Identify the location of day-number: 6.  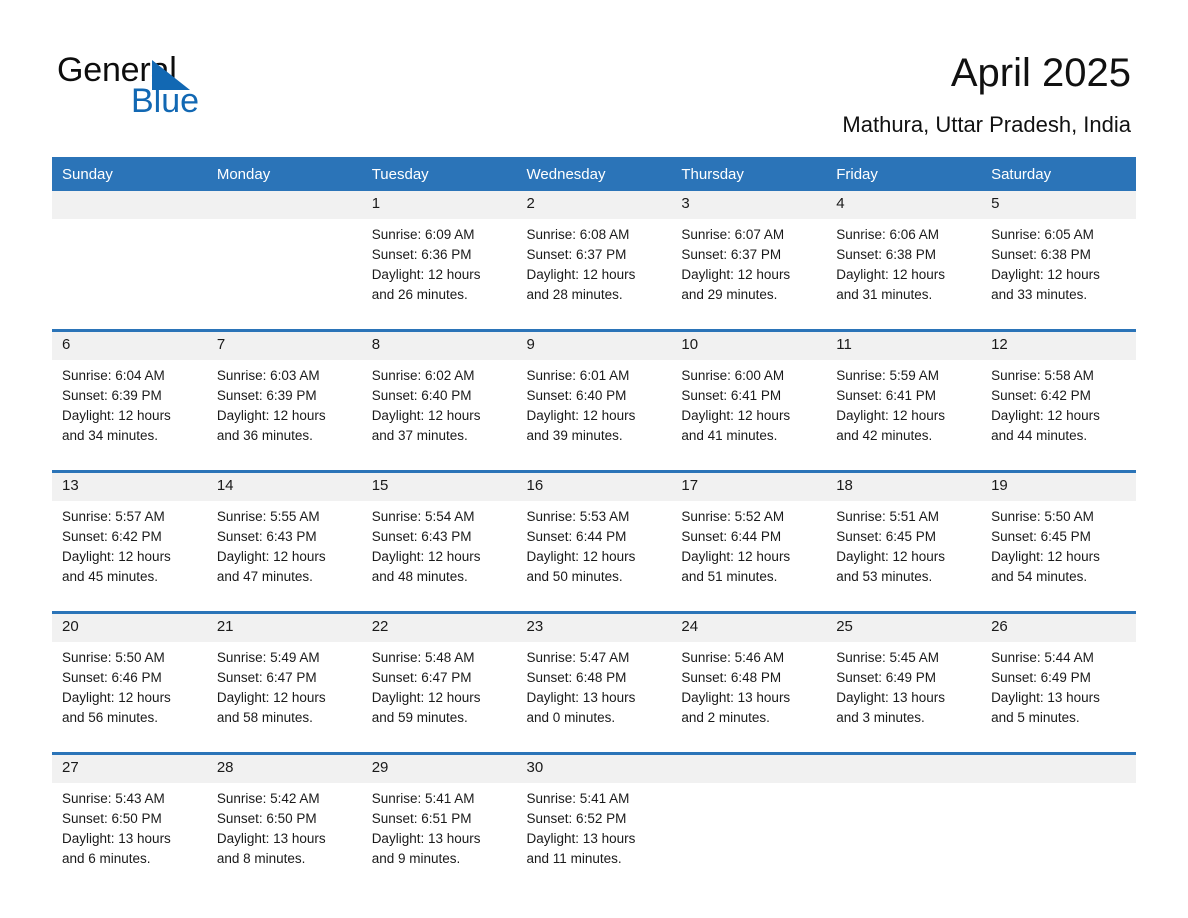
(129, 346).